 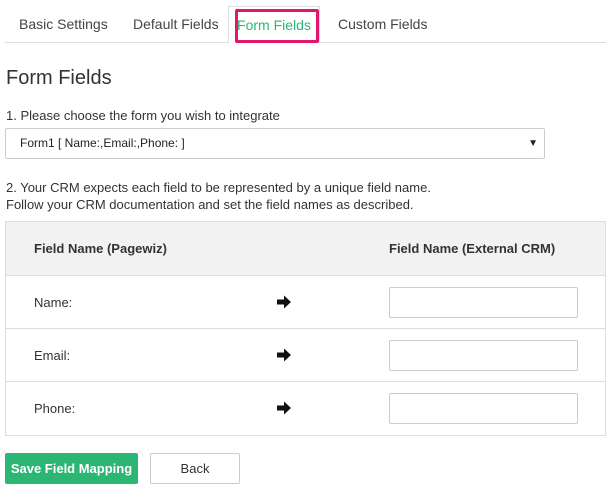 I want to click on table-row: Phone:, so click(x=305, y=408).